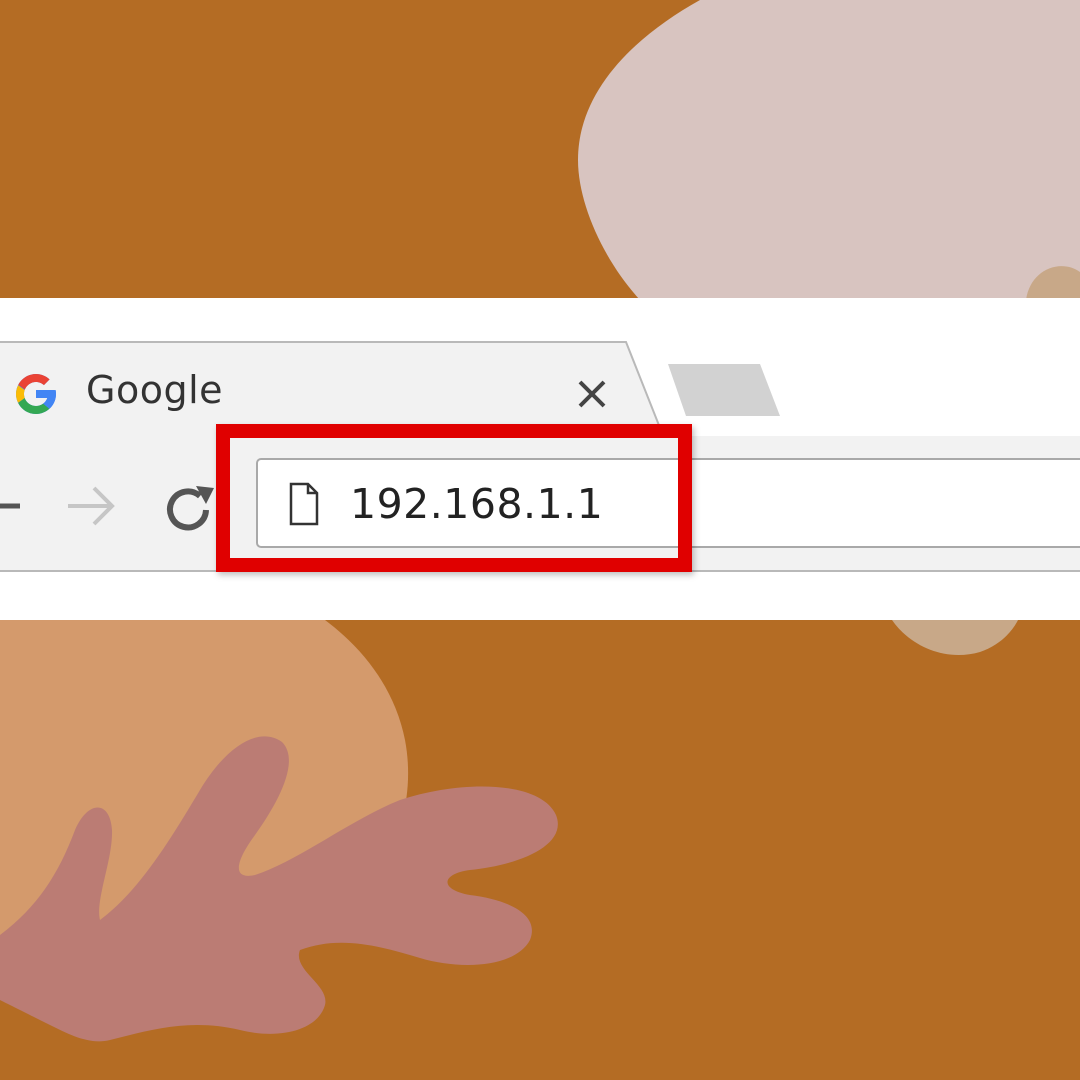  I want to click on google-g-icon, so click(36, 394).